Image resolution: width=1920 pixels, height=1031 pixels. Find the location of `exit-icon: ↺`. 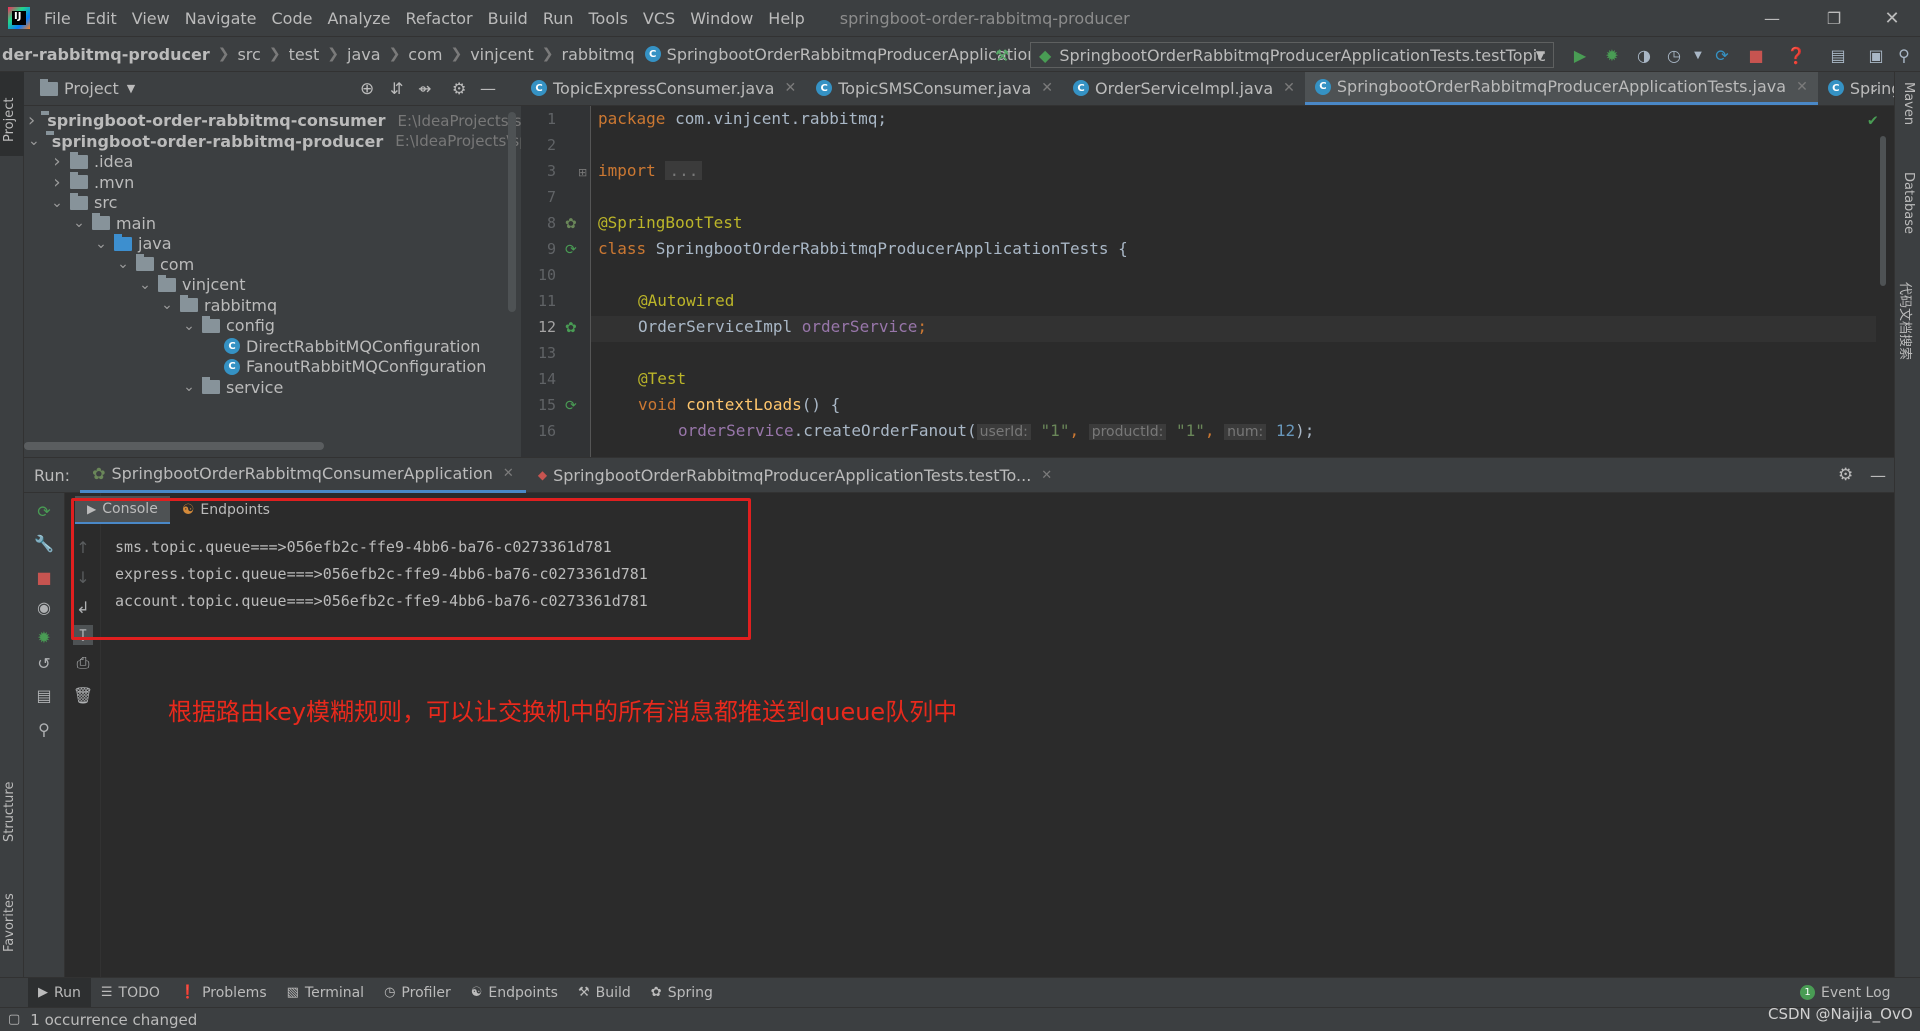

exit-icon: ↺ is located at coordinates (44, 663).